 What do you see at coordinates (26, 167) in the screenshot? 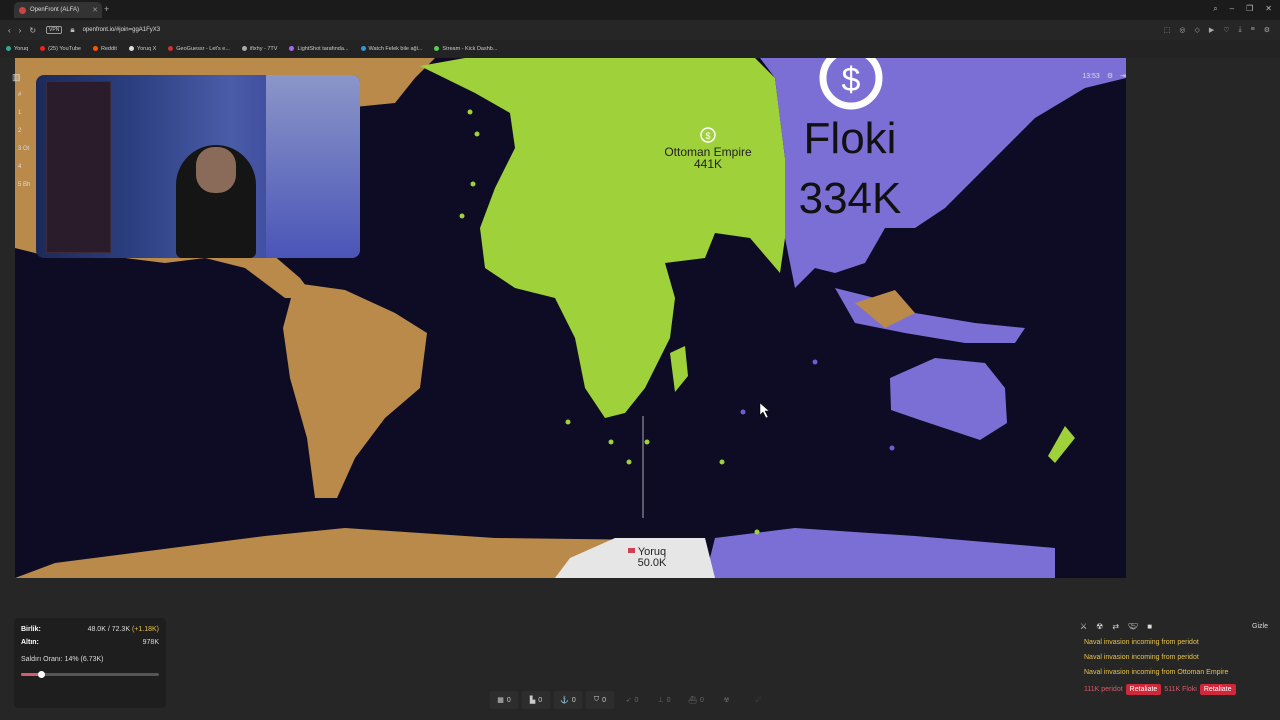
I see `leaderboard-row: 4` at bounding box center [26, 167].